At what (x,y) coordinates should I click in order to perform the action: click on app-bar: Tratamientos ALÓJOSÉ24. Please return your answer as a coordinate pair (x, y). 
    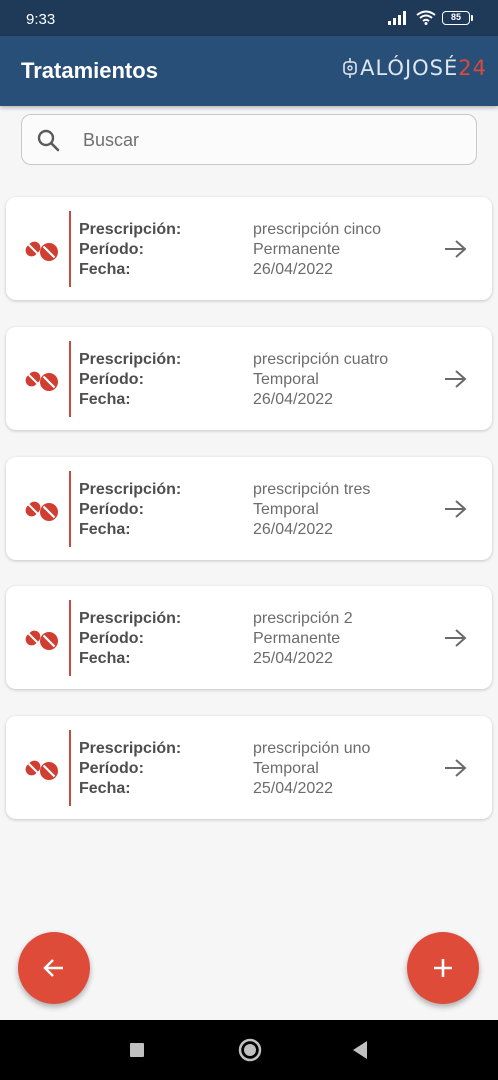
    Looking at the image, I should click on (249, 71).